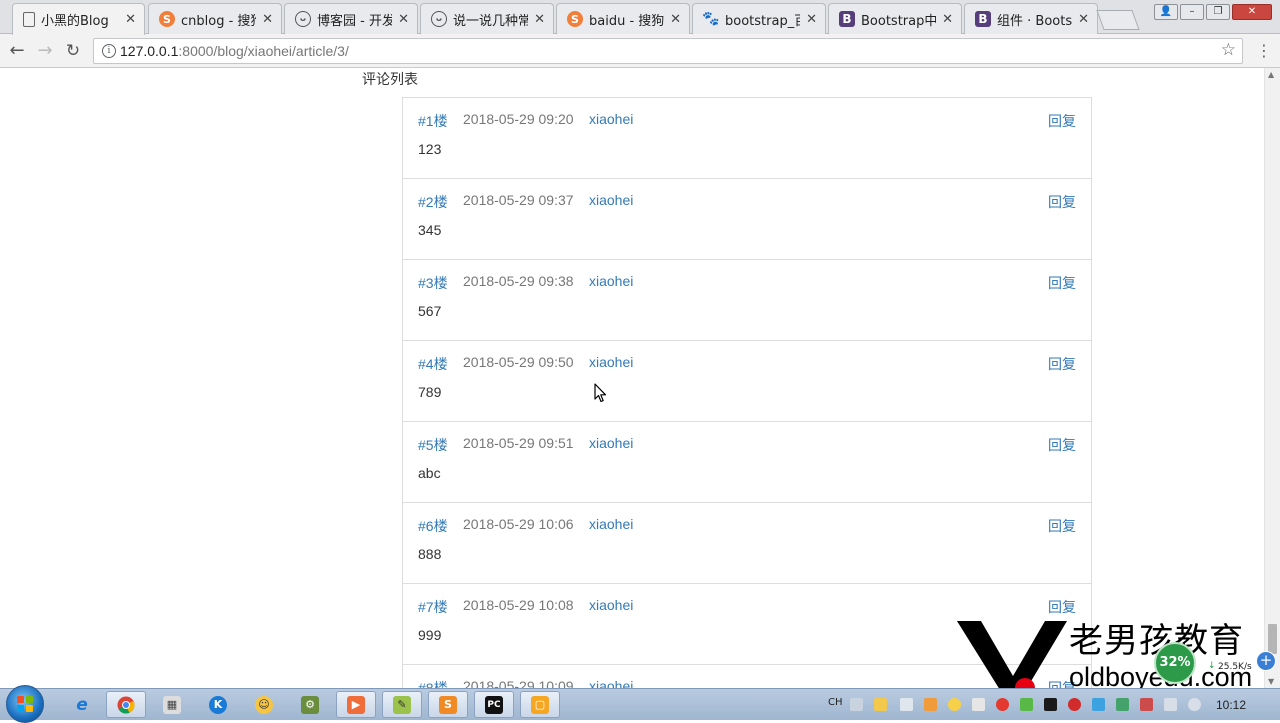 This screenshot has width=1280, height=723. I want to click on tab-title: bootstrap_百, so click(763, 21).